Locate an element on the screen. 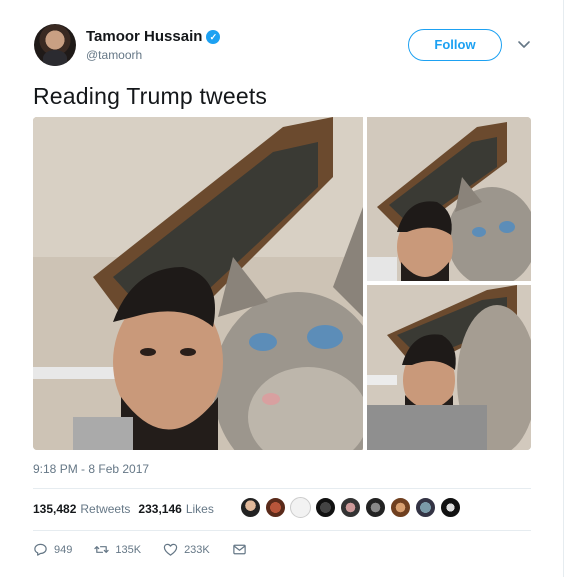 The image size is (564, 577). tweet-text: Reading Trump tweets is located at coordinates (150, 96).